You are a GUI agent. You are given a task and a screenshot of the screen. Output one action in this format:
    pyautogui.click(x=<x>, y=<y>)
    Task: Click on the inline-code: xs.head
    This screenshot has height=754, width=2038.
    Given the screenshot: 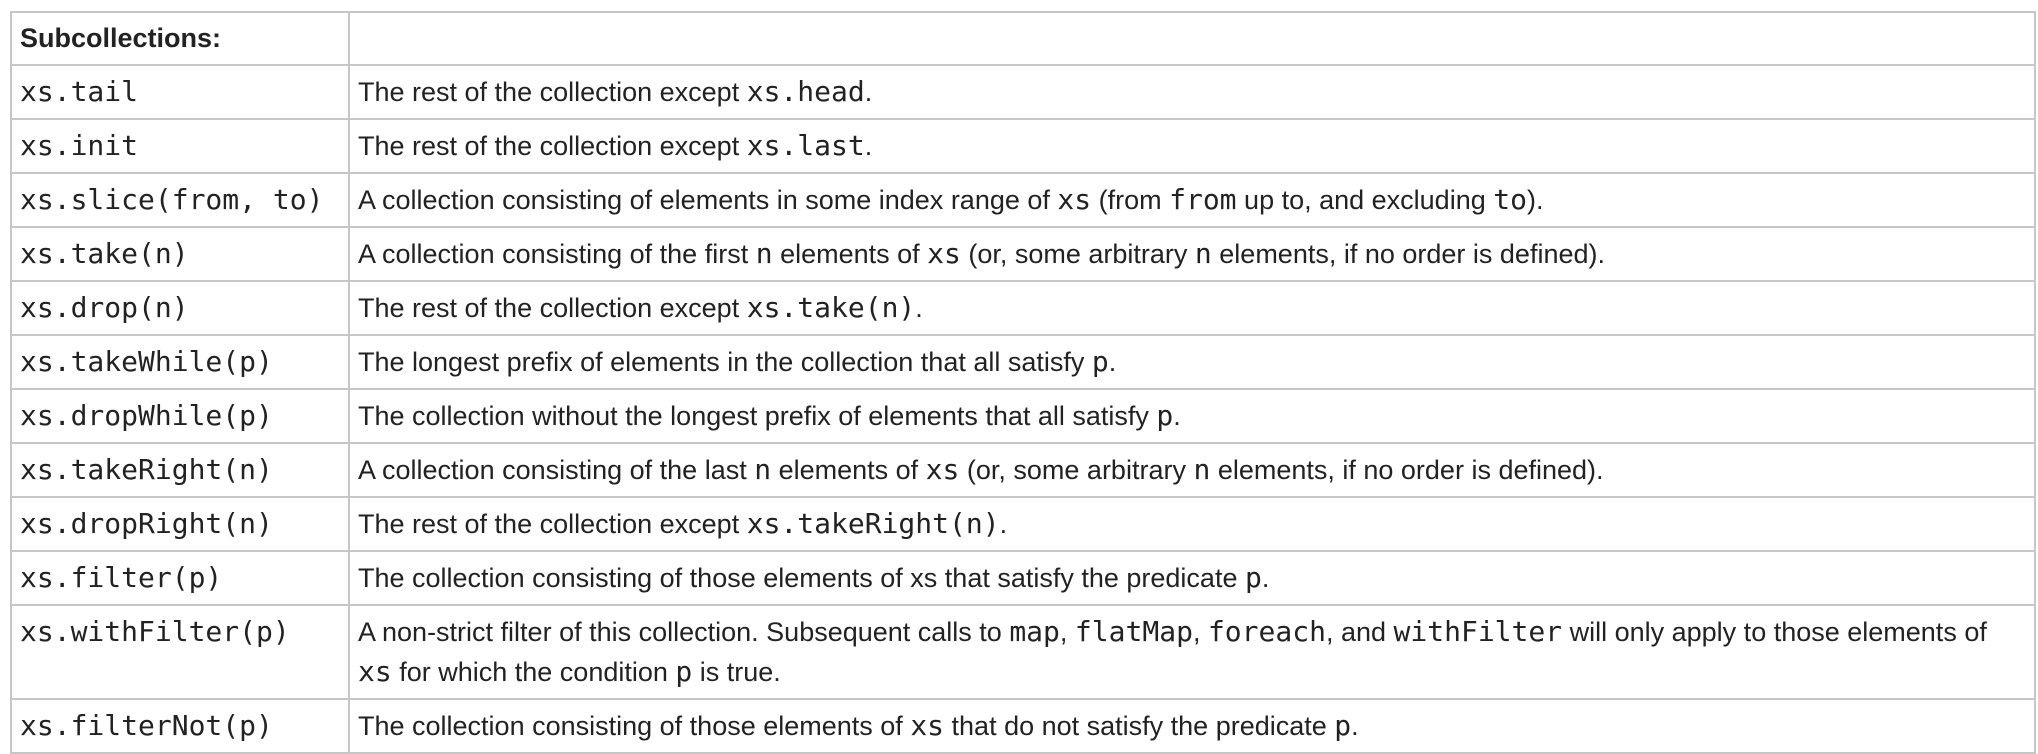 What is the action you would take?
    pyautogui.click(x=805, y=91)
    